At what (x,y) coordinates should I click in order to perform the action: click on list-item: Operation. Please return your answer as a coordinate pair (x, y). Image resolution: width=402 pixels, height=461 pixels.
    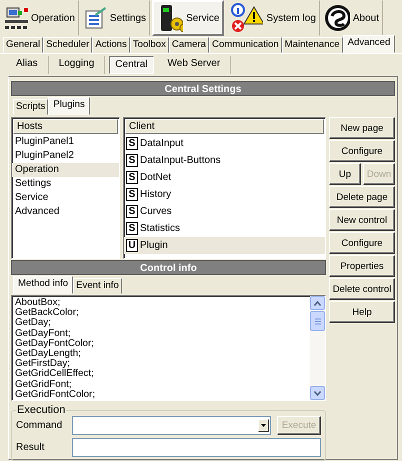
    Looking at the image, I should click on (65, 170).